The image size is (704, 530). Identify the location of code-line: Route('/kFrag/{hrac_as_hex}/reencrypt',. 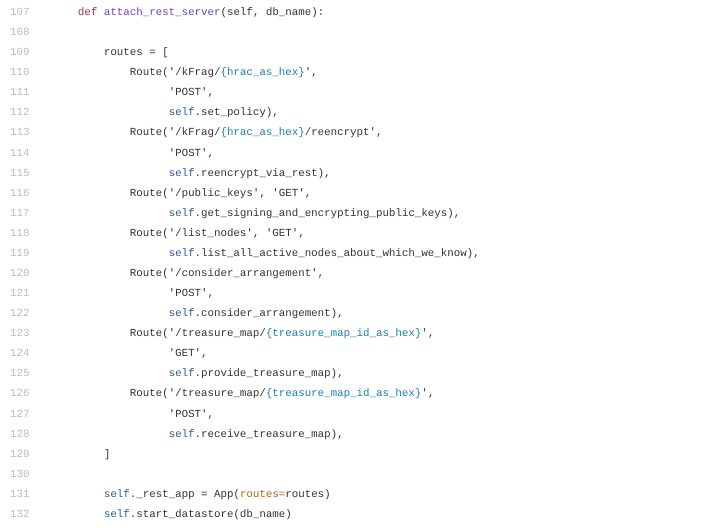
(255, 134).